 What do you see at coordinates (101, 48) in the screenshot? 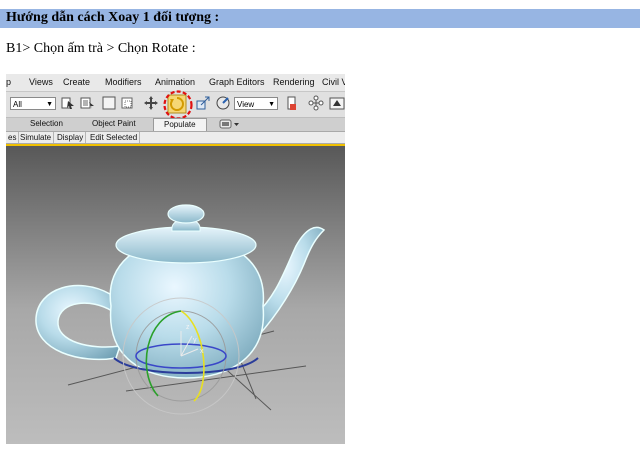
I see `step-instruction: B1> Chọn ấm trà > Chọn Rotate :` at bounding box center [101, 48].